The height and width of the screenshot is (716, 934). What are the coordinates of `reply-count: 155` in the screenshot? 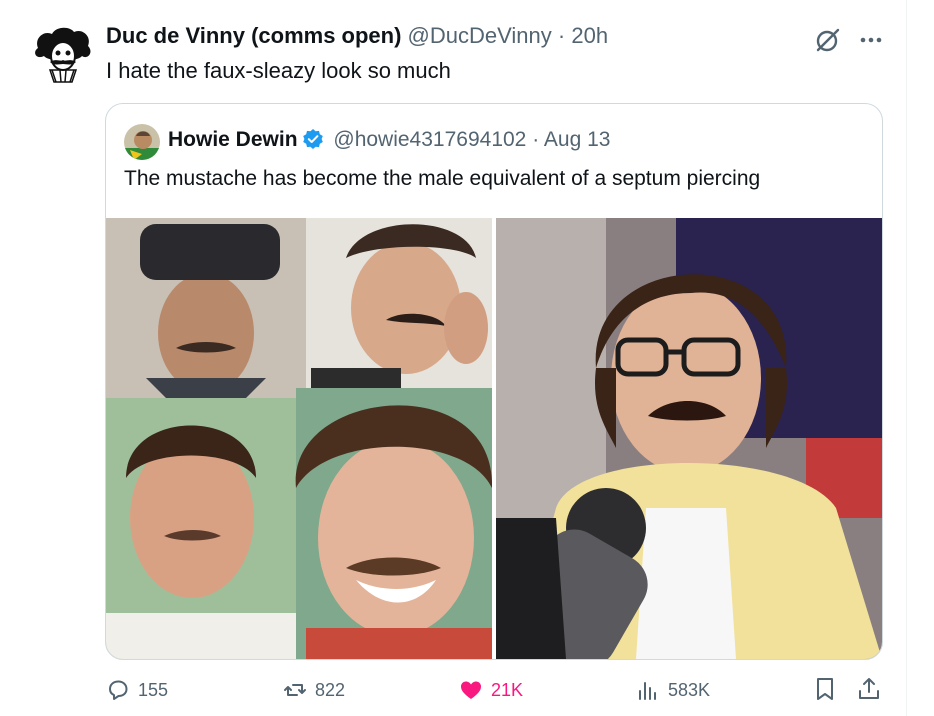 It's located at (153, 689).